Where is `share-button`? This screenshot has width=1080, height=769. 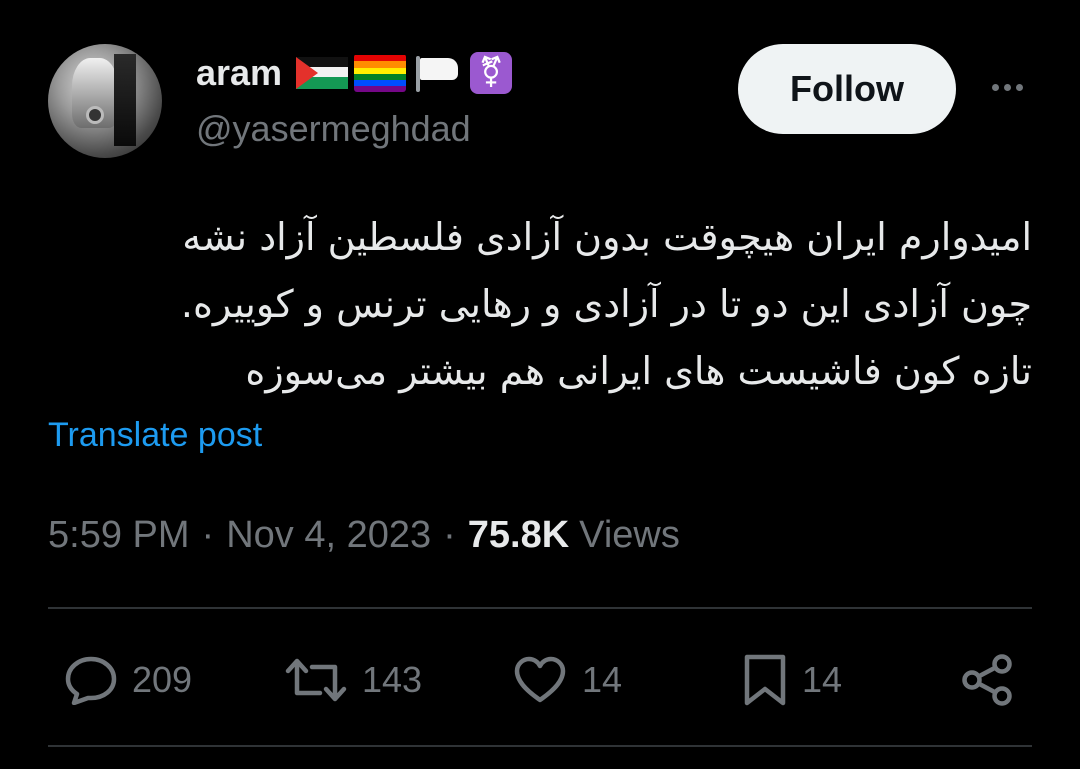 share-button is located at coordinates (988, 680).